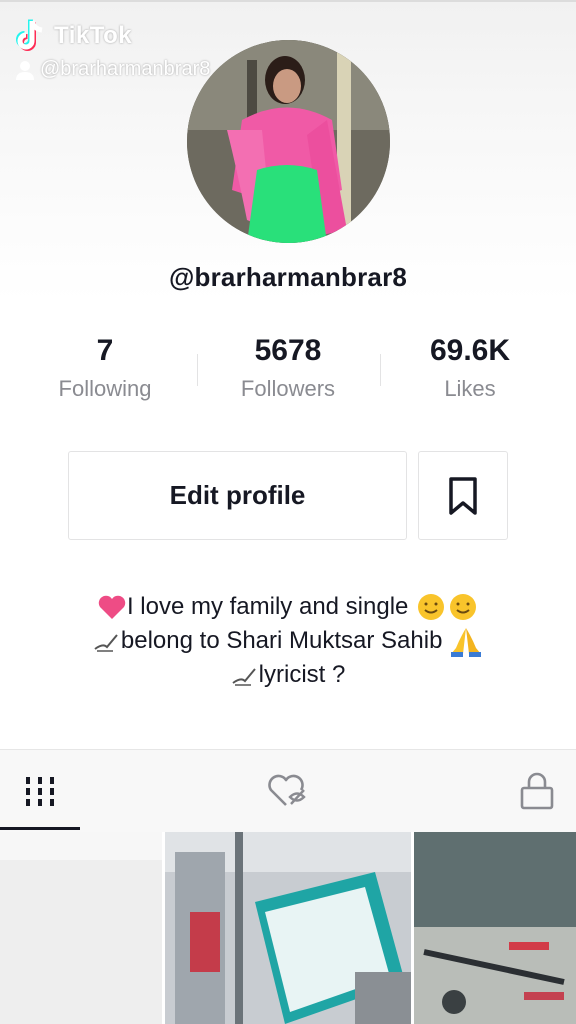 The height and width of the screenshot is (1024, 576). I want to click on active-tab-indicator, so click(40, 828).